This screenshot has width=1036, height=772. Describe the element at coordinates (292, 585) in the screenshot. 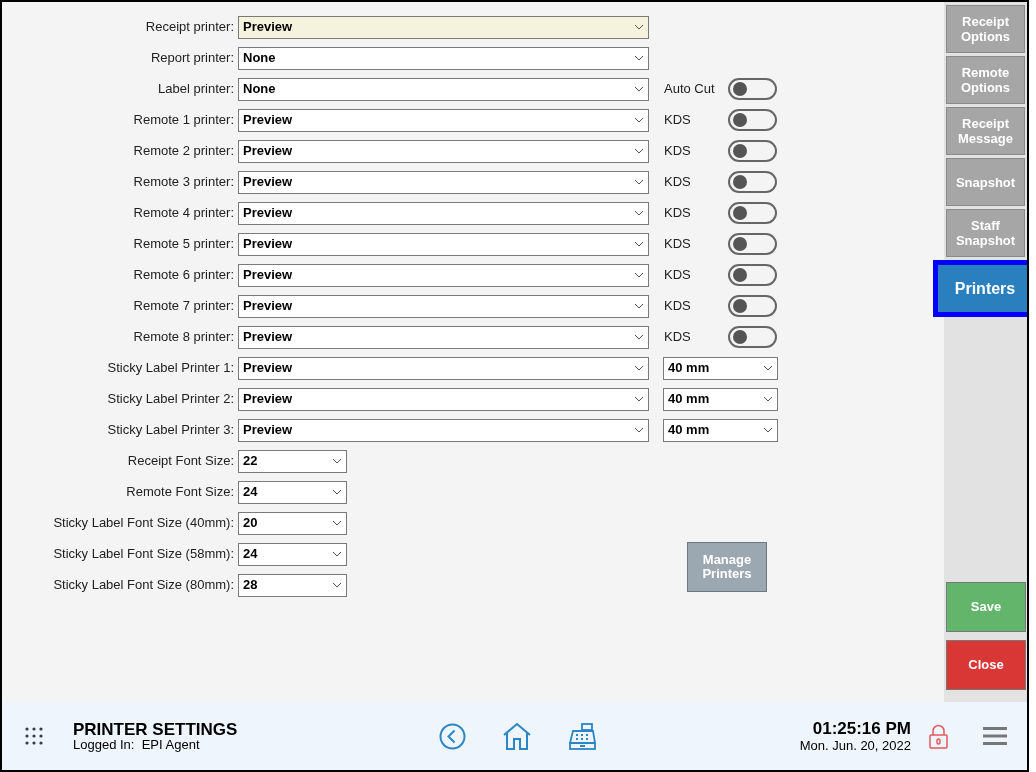

I see `dropdown: 28` at that location.